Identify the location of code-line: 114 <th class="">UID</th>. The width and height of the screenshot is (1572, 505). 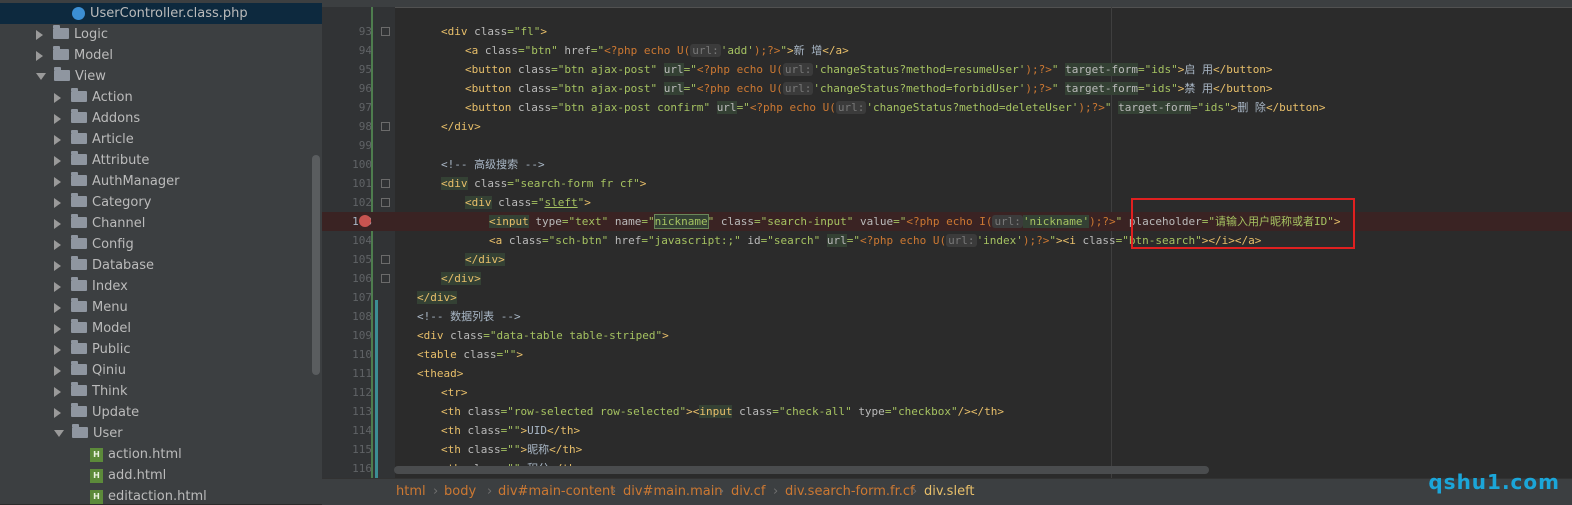
(947, 430).